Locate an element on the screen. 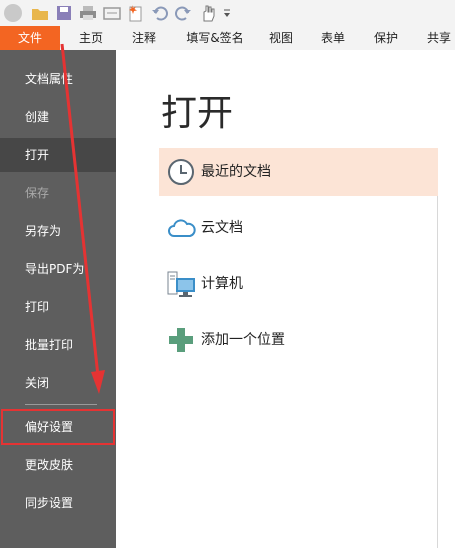 Image resolution: width=455 pixels, height=548 pixels. redo-icon is located at coordinates (183, 13).